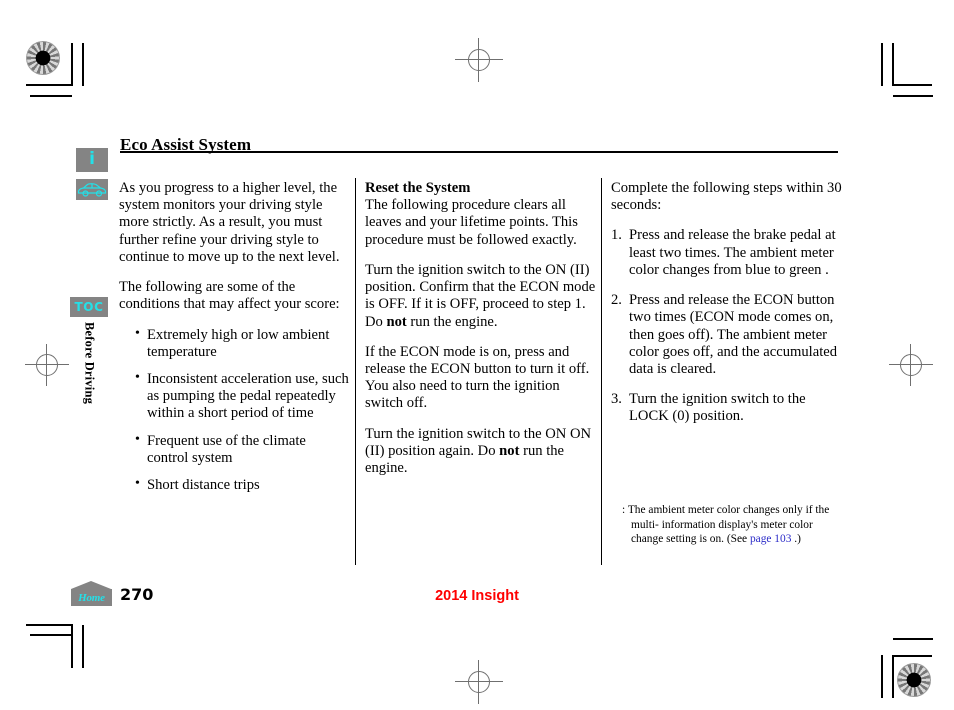  Describe the element at coordinates (47, 365) in the screenshot. I see `registration-crosshair-left` at that location.